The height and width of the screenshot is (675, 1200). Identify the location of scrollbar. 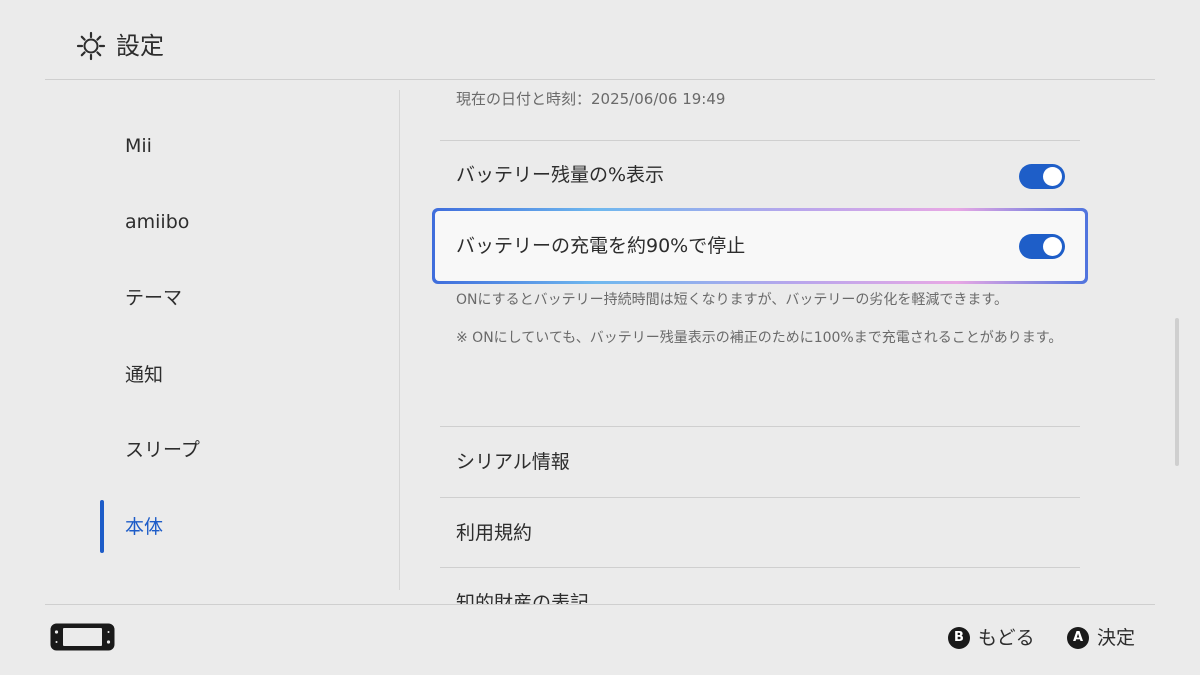
(1177, 392).